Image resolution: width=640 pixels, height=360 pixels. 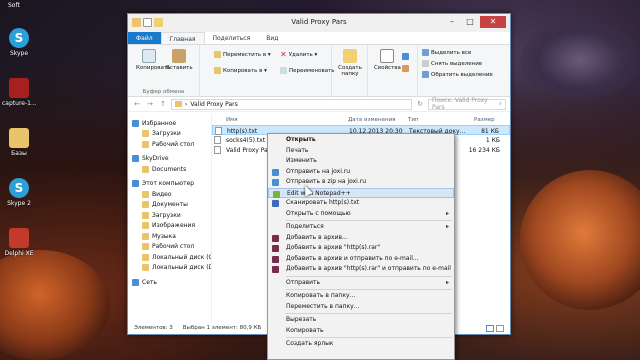 What do you see at coordinates (298, 54) in the screenshot?
I see `delete-button: ✕ Удалить ▾` at bounding box center [298, 54].